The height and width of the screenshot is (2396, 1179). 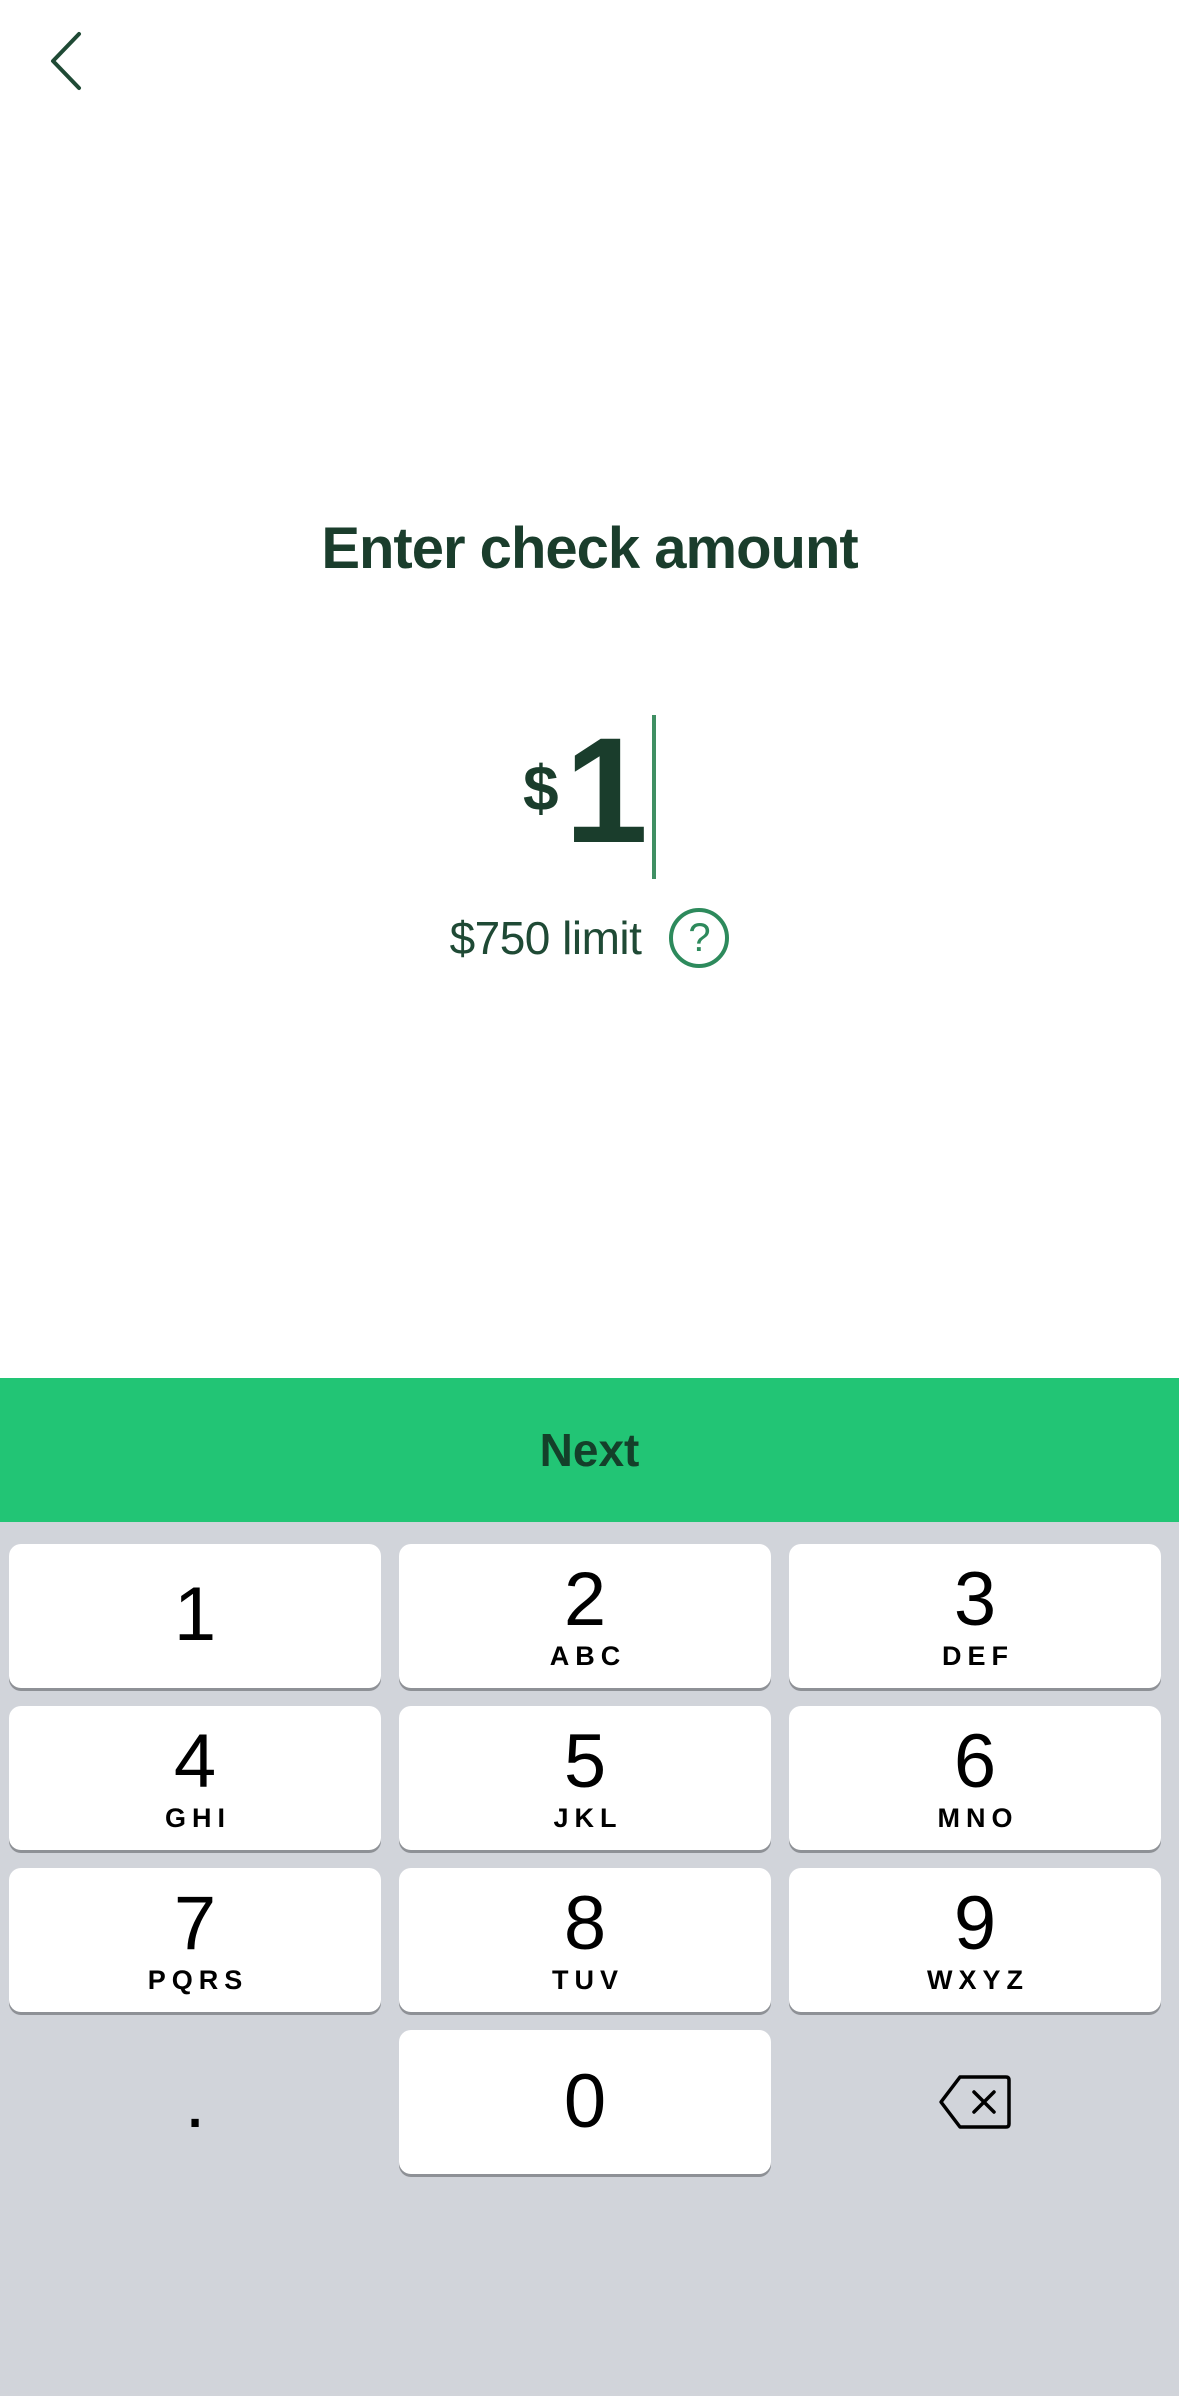 I want to click on key-9: 9 WXYZ, so click(x=975, y=1940).